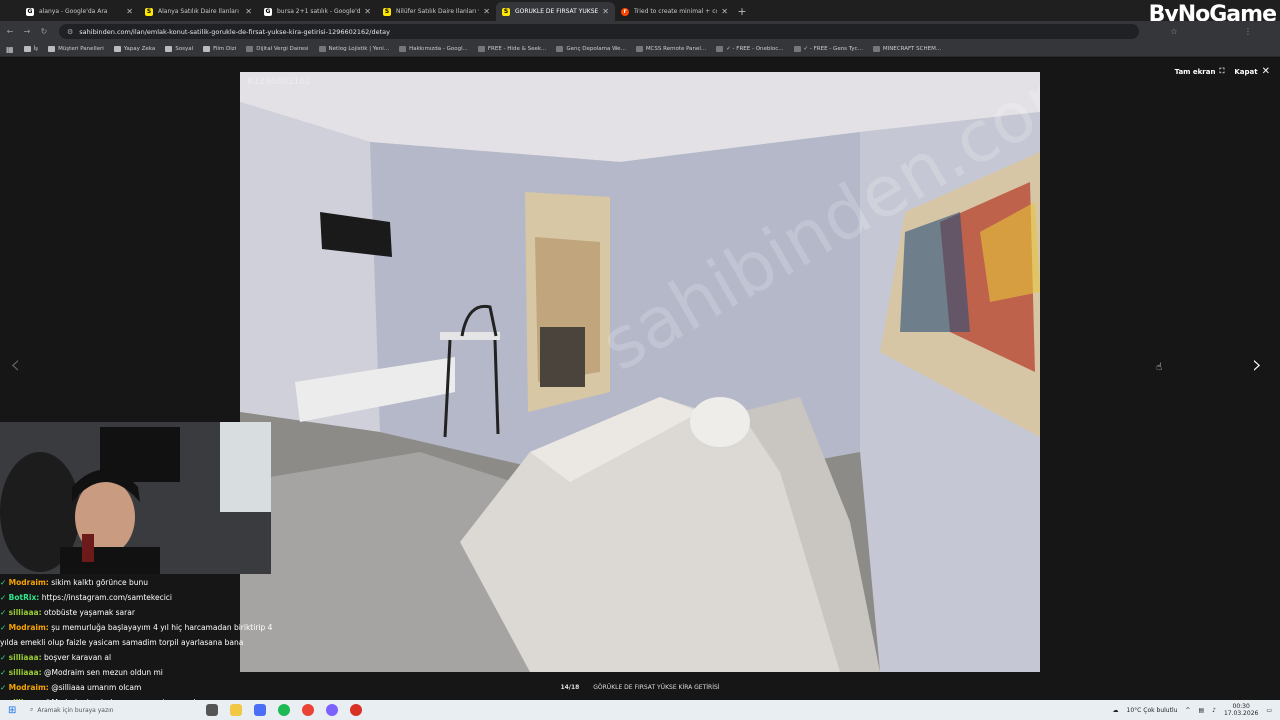 The height and width of the screenshot is (720, 1280). Describe the element at coordinates (1266, 71) in the screenshot. I see `close-icon: ✕` at that location.